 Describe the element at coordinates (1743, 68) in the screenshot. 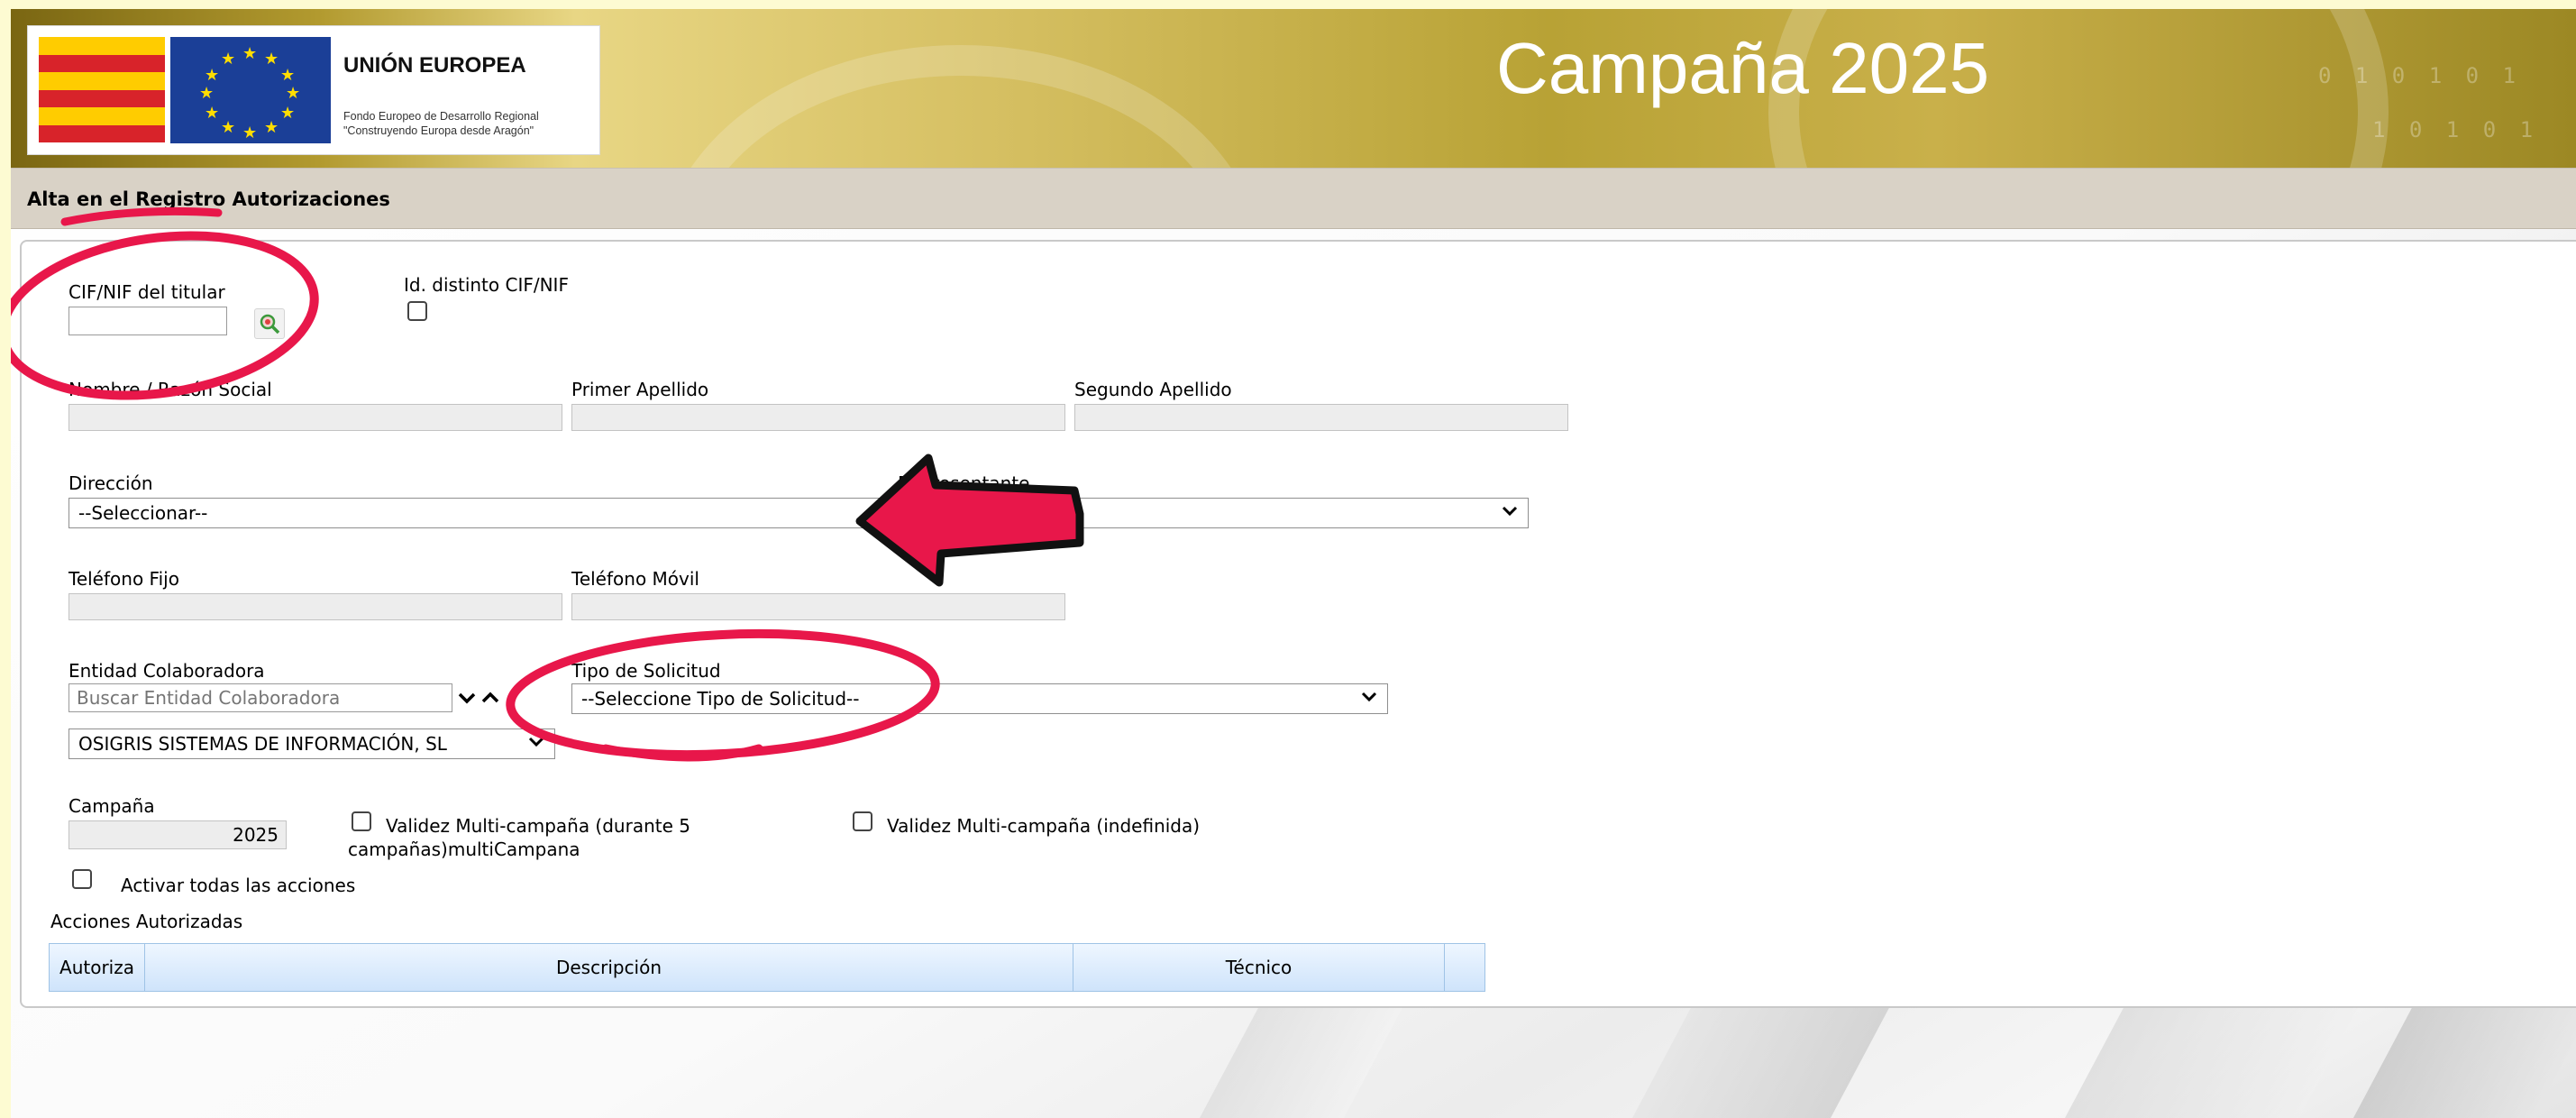

I see `campaign-title: Campaña 2025` at that location.